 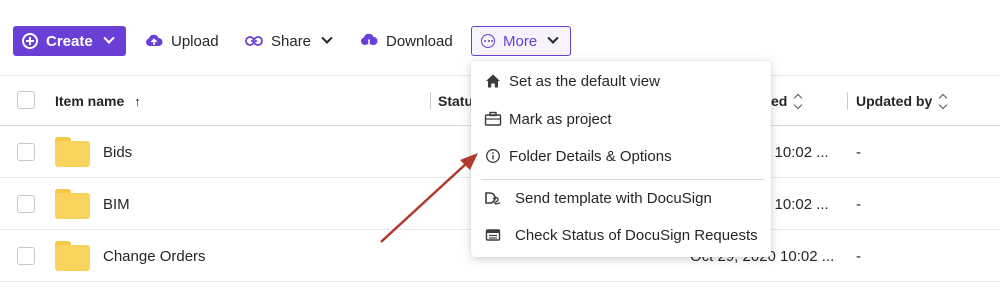 I want to click on upload-button: Upload, so click(x=182, y=41).